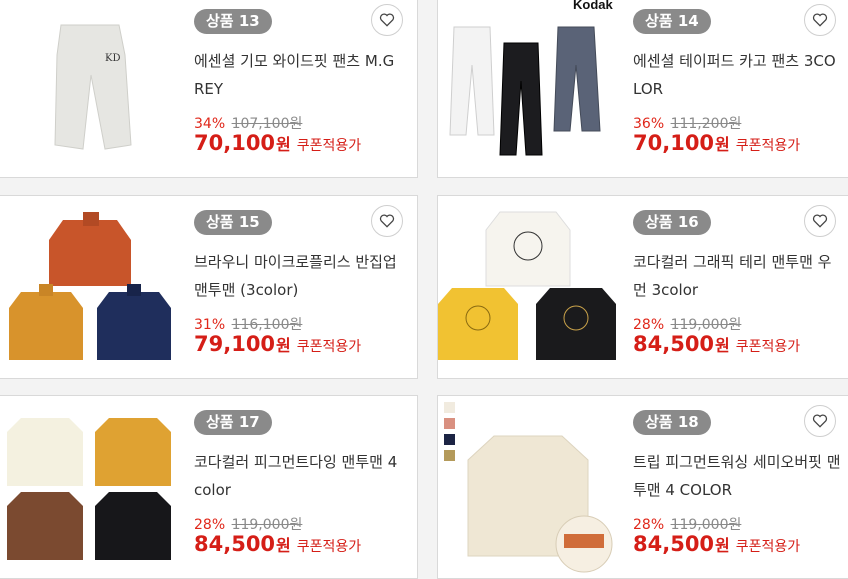 The image size is (848, 579). I want to click on discount-info: 34% 107,100원, so click(248, 123).